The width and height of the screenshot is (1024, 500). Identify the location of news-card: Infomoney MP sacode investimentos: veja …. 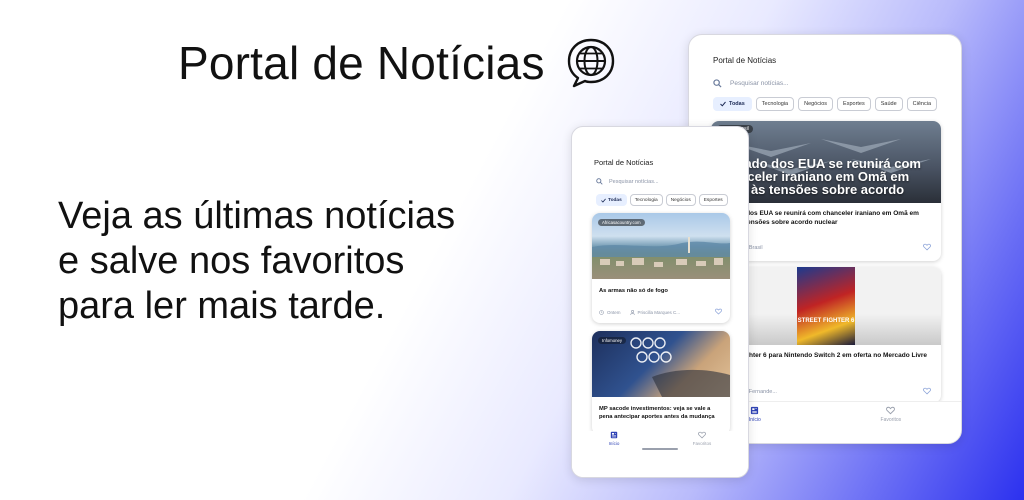
(661, 383).